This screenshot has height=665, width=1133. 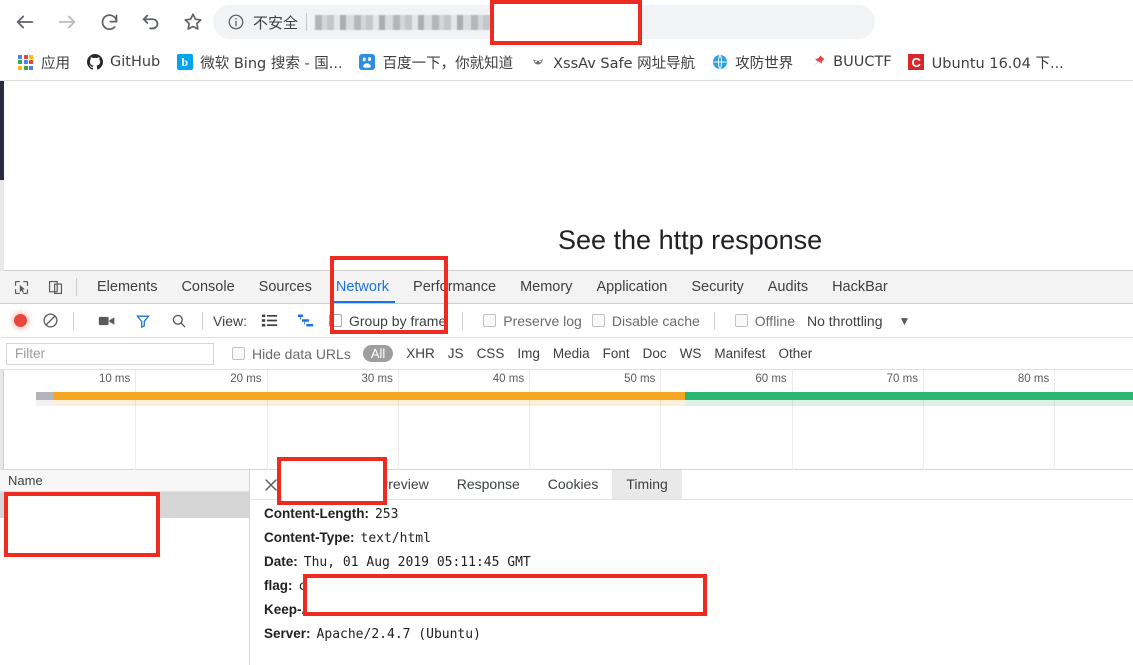 What do you see at coordinates (537, 62) in the screenshot?
I see `xssav-icon` at bounding box center [537, 62].